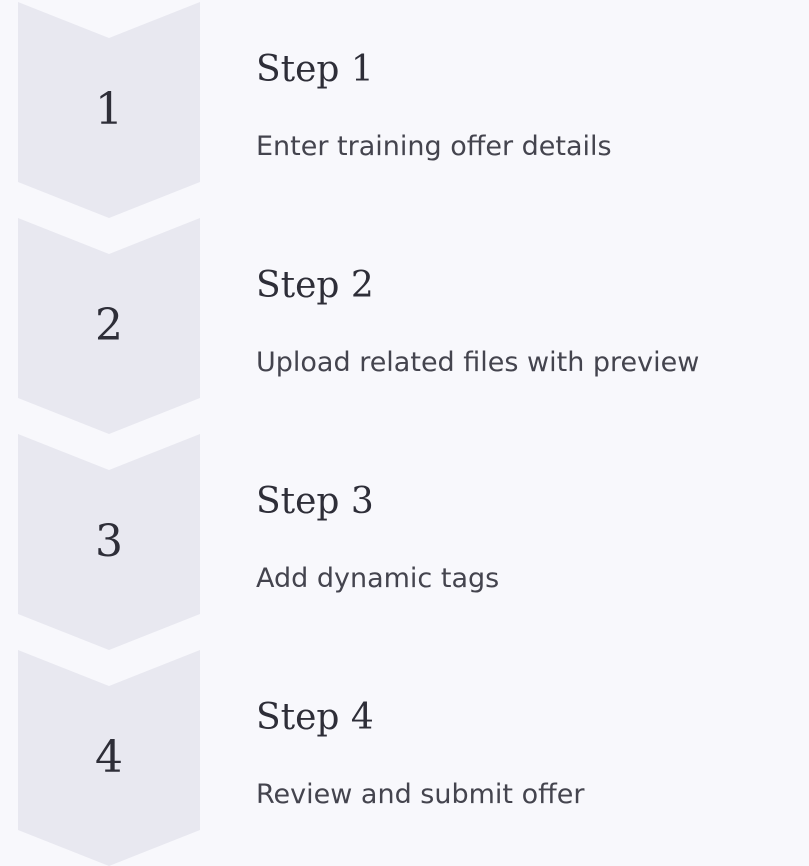 This screenshot has height=866, width=809. What do you see at coordinates (315, 717) in the screenshot?
I see `step-title: Step 4` at bounding box center [315, 717].